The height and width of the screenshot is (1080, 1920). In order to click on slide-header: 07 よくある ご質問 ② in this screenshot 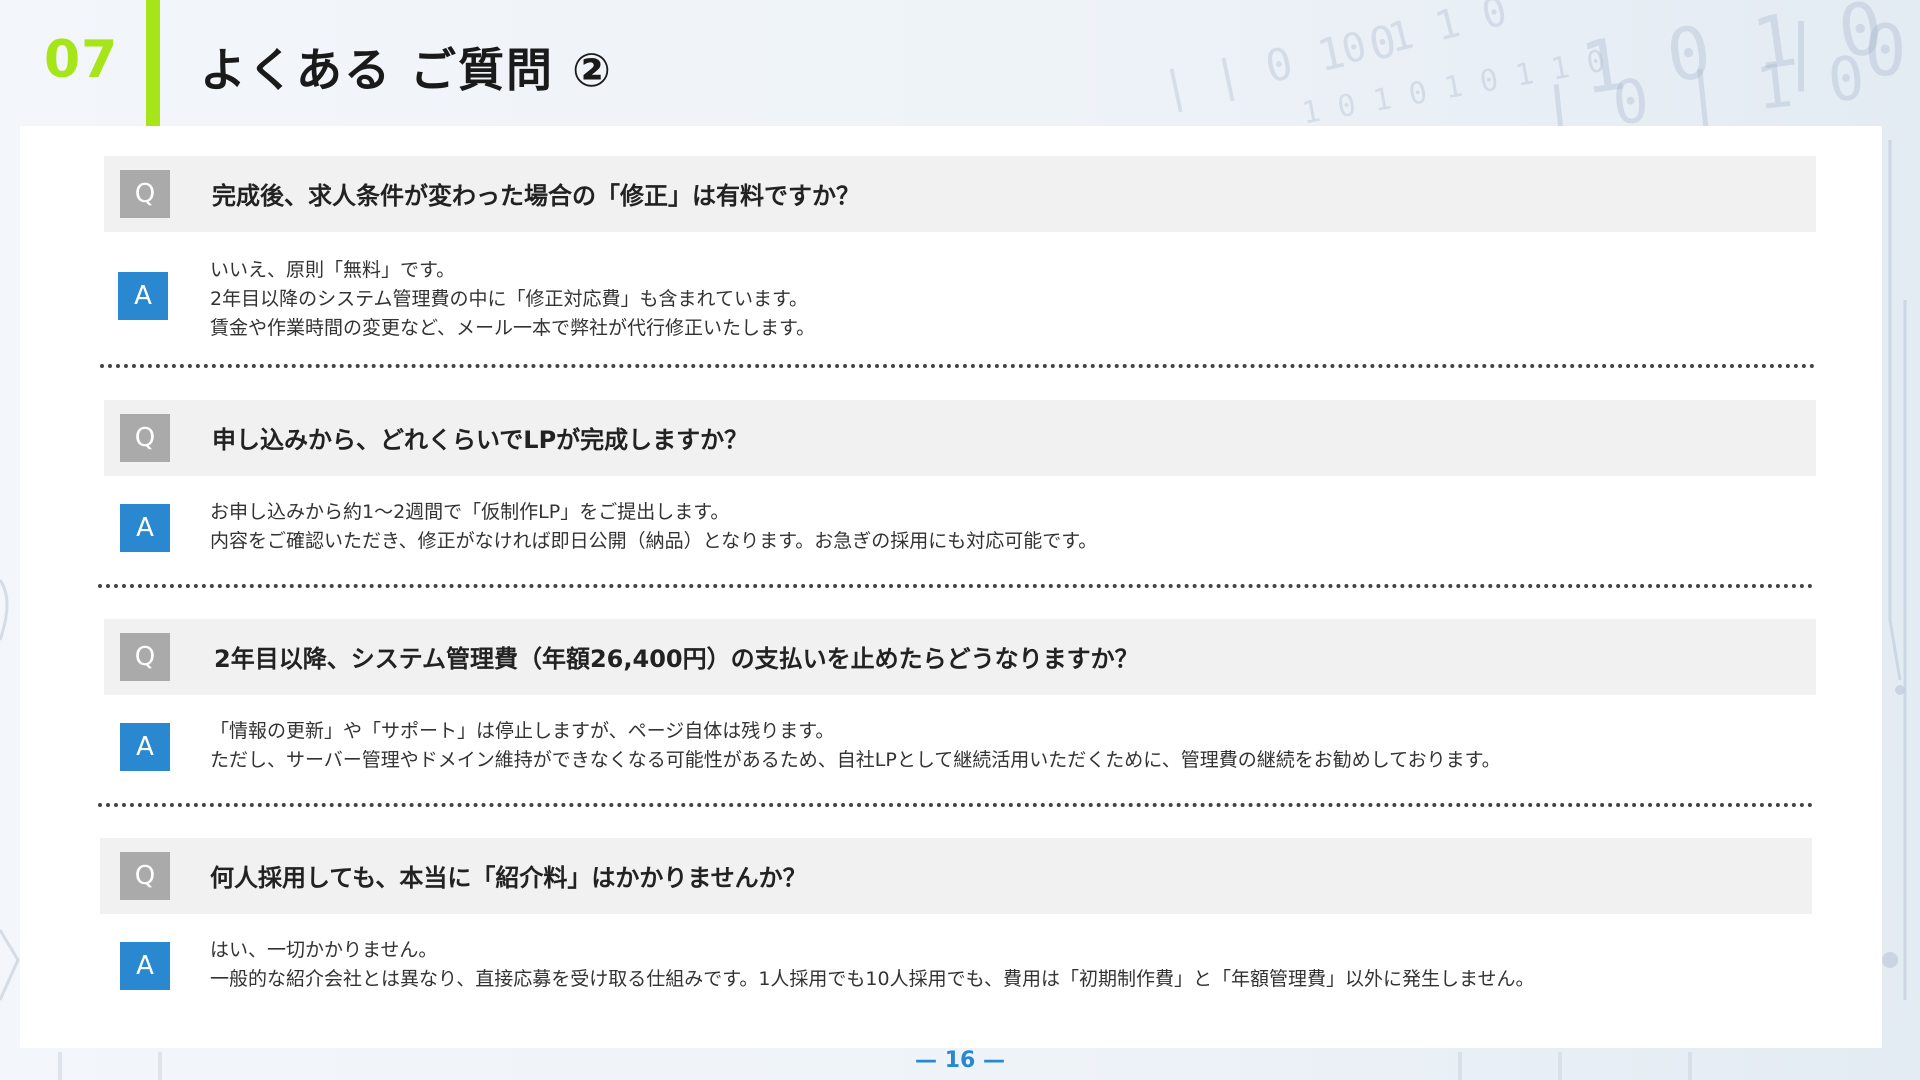, I will do `click(960, 65)`.